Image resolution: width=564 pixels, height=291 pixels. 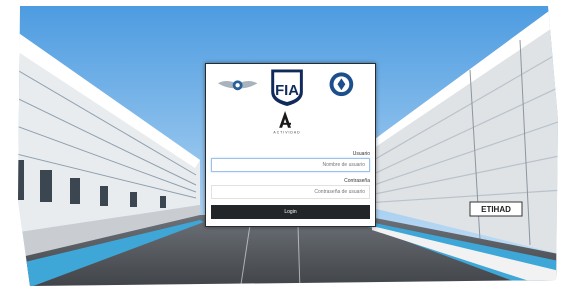 What do you see at coordinates (237, 85) in the screenshot?
I see `wings-emblem-icon` at bounding box center [237, 85].